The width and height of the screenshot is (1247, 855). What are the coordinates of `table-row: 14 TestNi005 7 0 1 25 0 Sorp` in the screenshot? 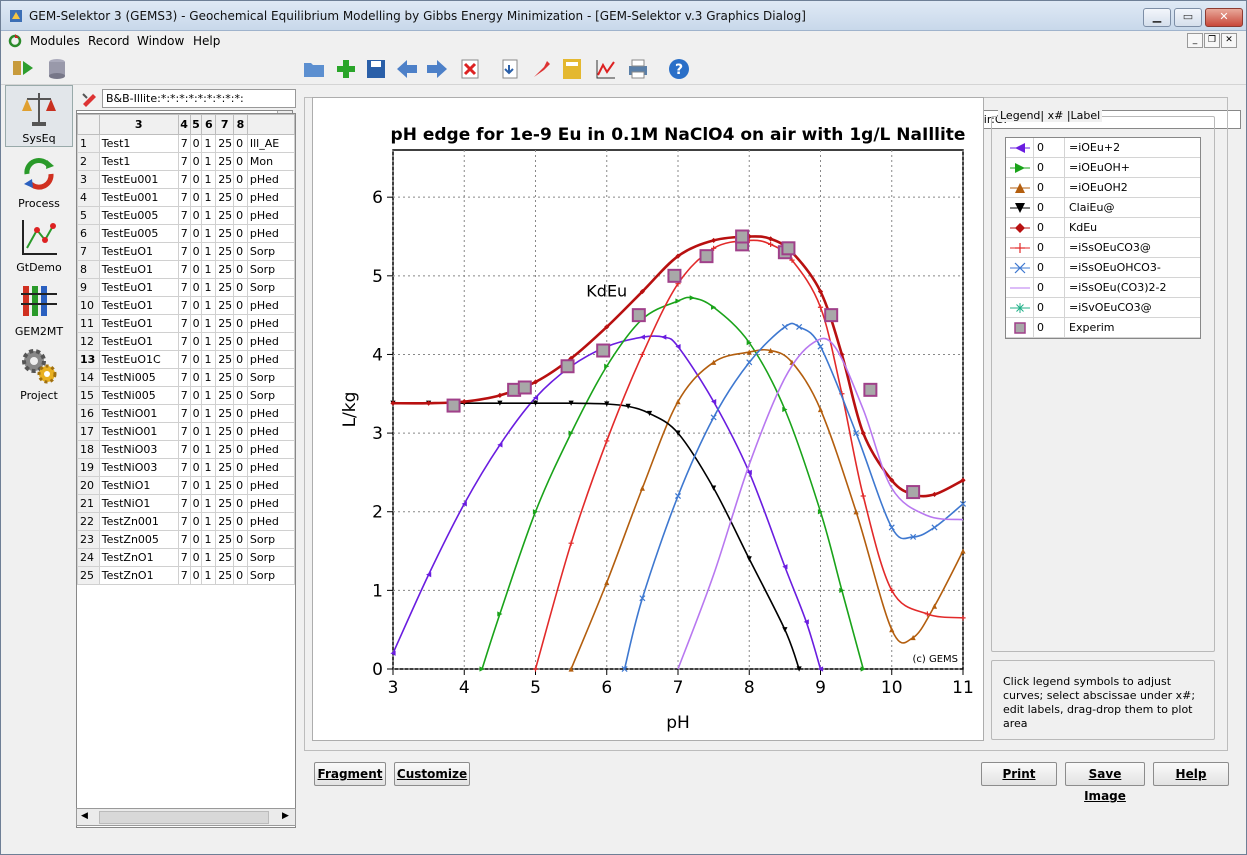 It's located at (186, 377).